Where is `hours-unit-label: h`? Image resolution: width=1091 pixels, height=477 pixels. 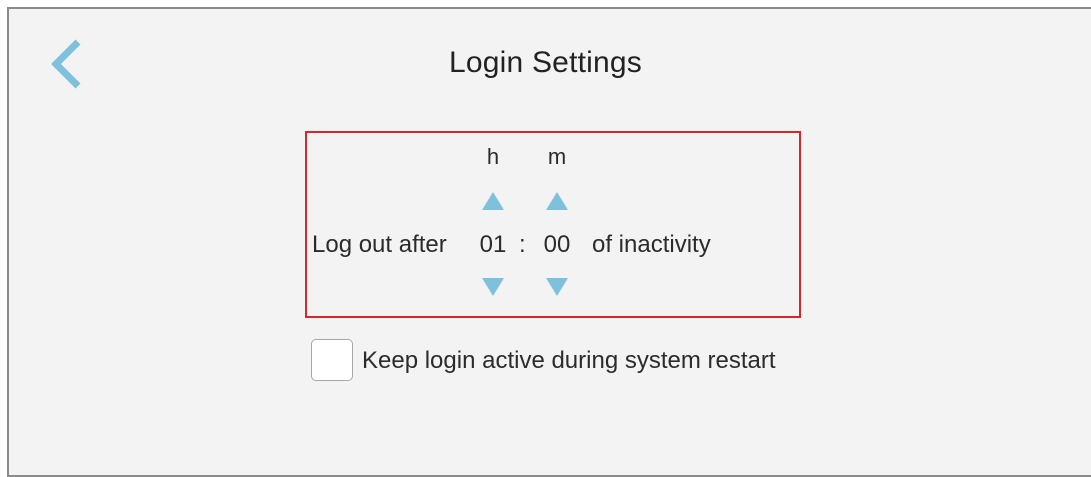 hours-unit-label: h is located at coordinates (493, 156).